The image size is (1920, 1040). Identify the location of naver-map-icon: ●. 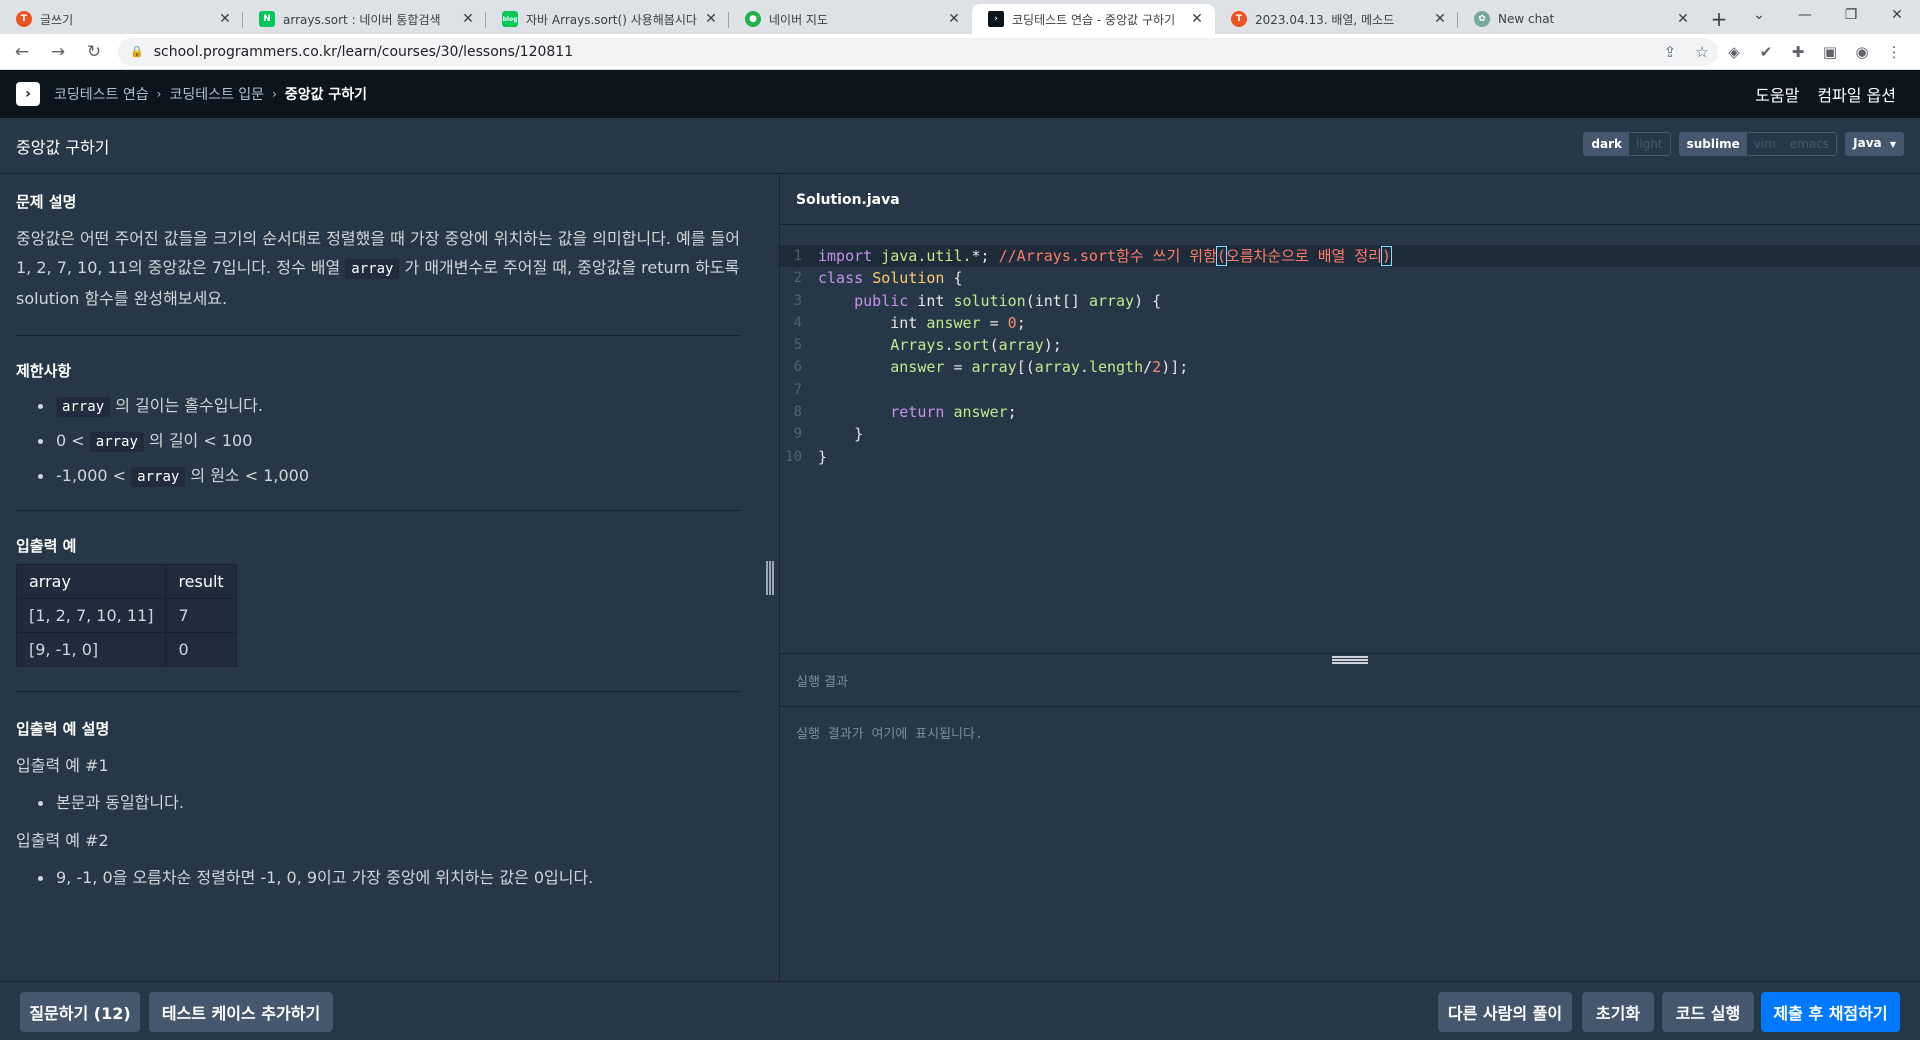
(753, 19).